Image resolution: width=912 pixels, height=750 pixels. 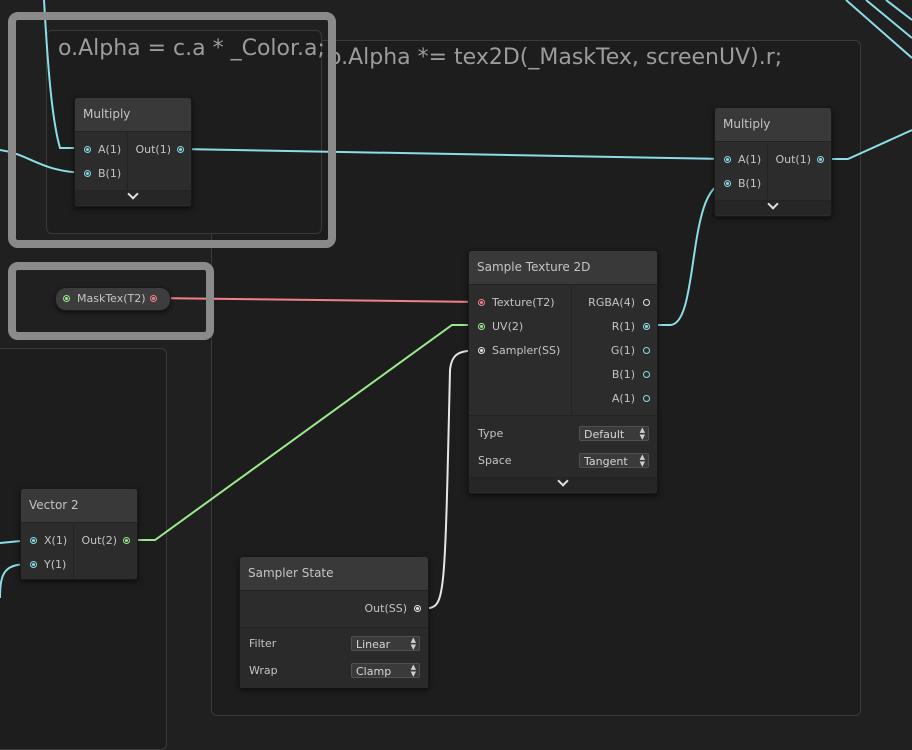 What do you see at coordinates (56, 540) in the screenshot?
I see `port-label: X(1)` at bounding box center [56, 540].